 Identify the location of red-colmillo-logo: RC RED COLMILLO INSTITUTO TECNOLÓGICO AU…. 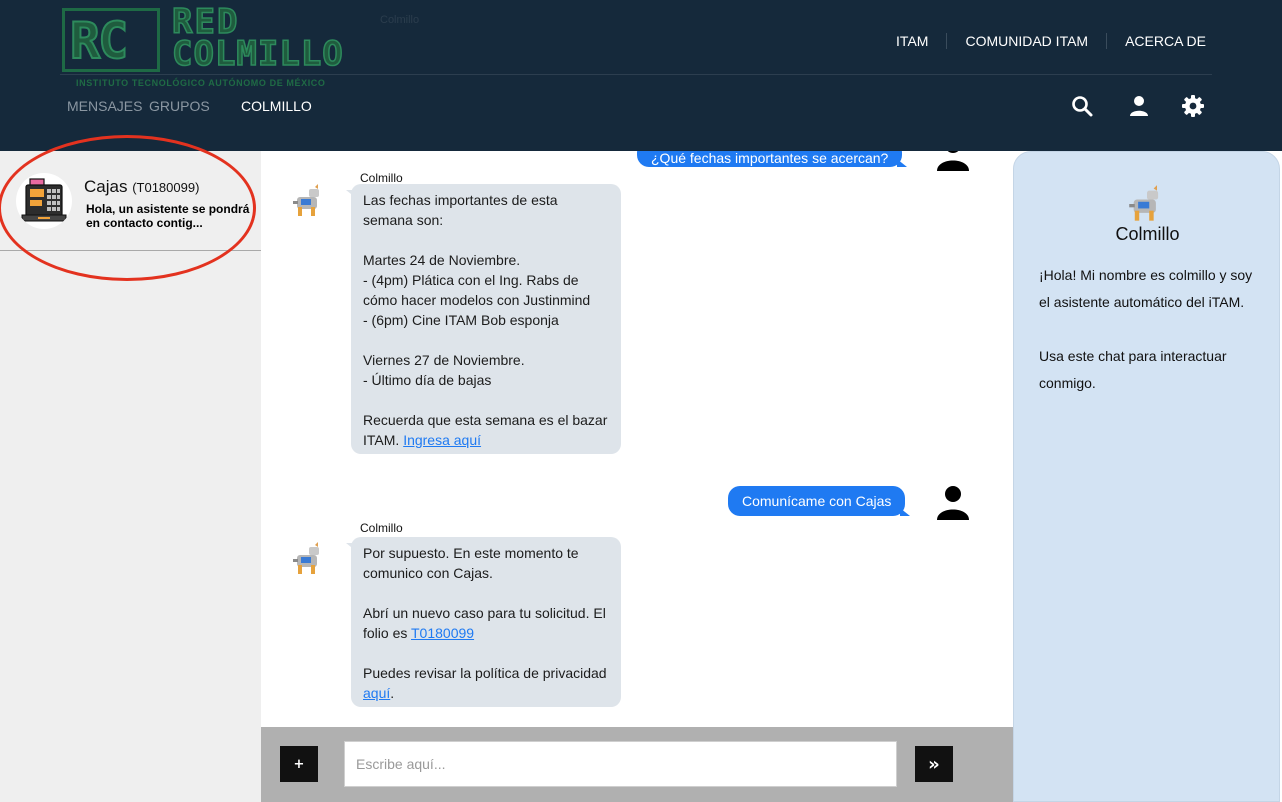
(218, 46).